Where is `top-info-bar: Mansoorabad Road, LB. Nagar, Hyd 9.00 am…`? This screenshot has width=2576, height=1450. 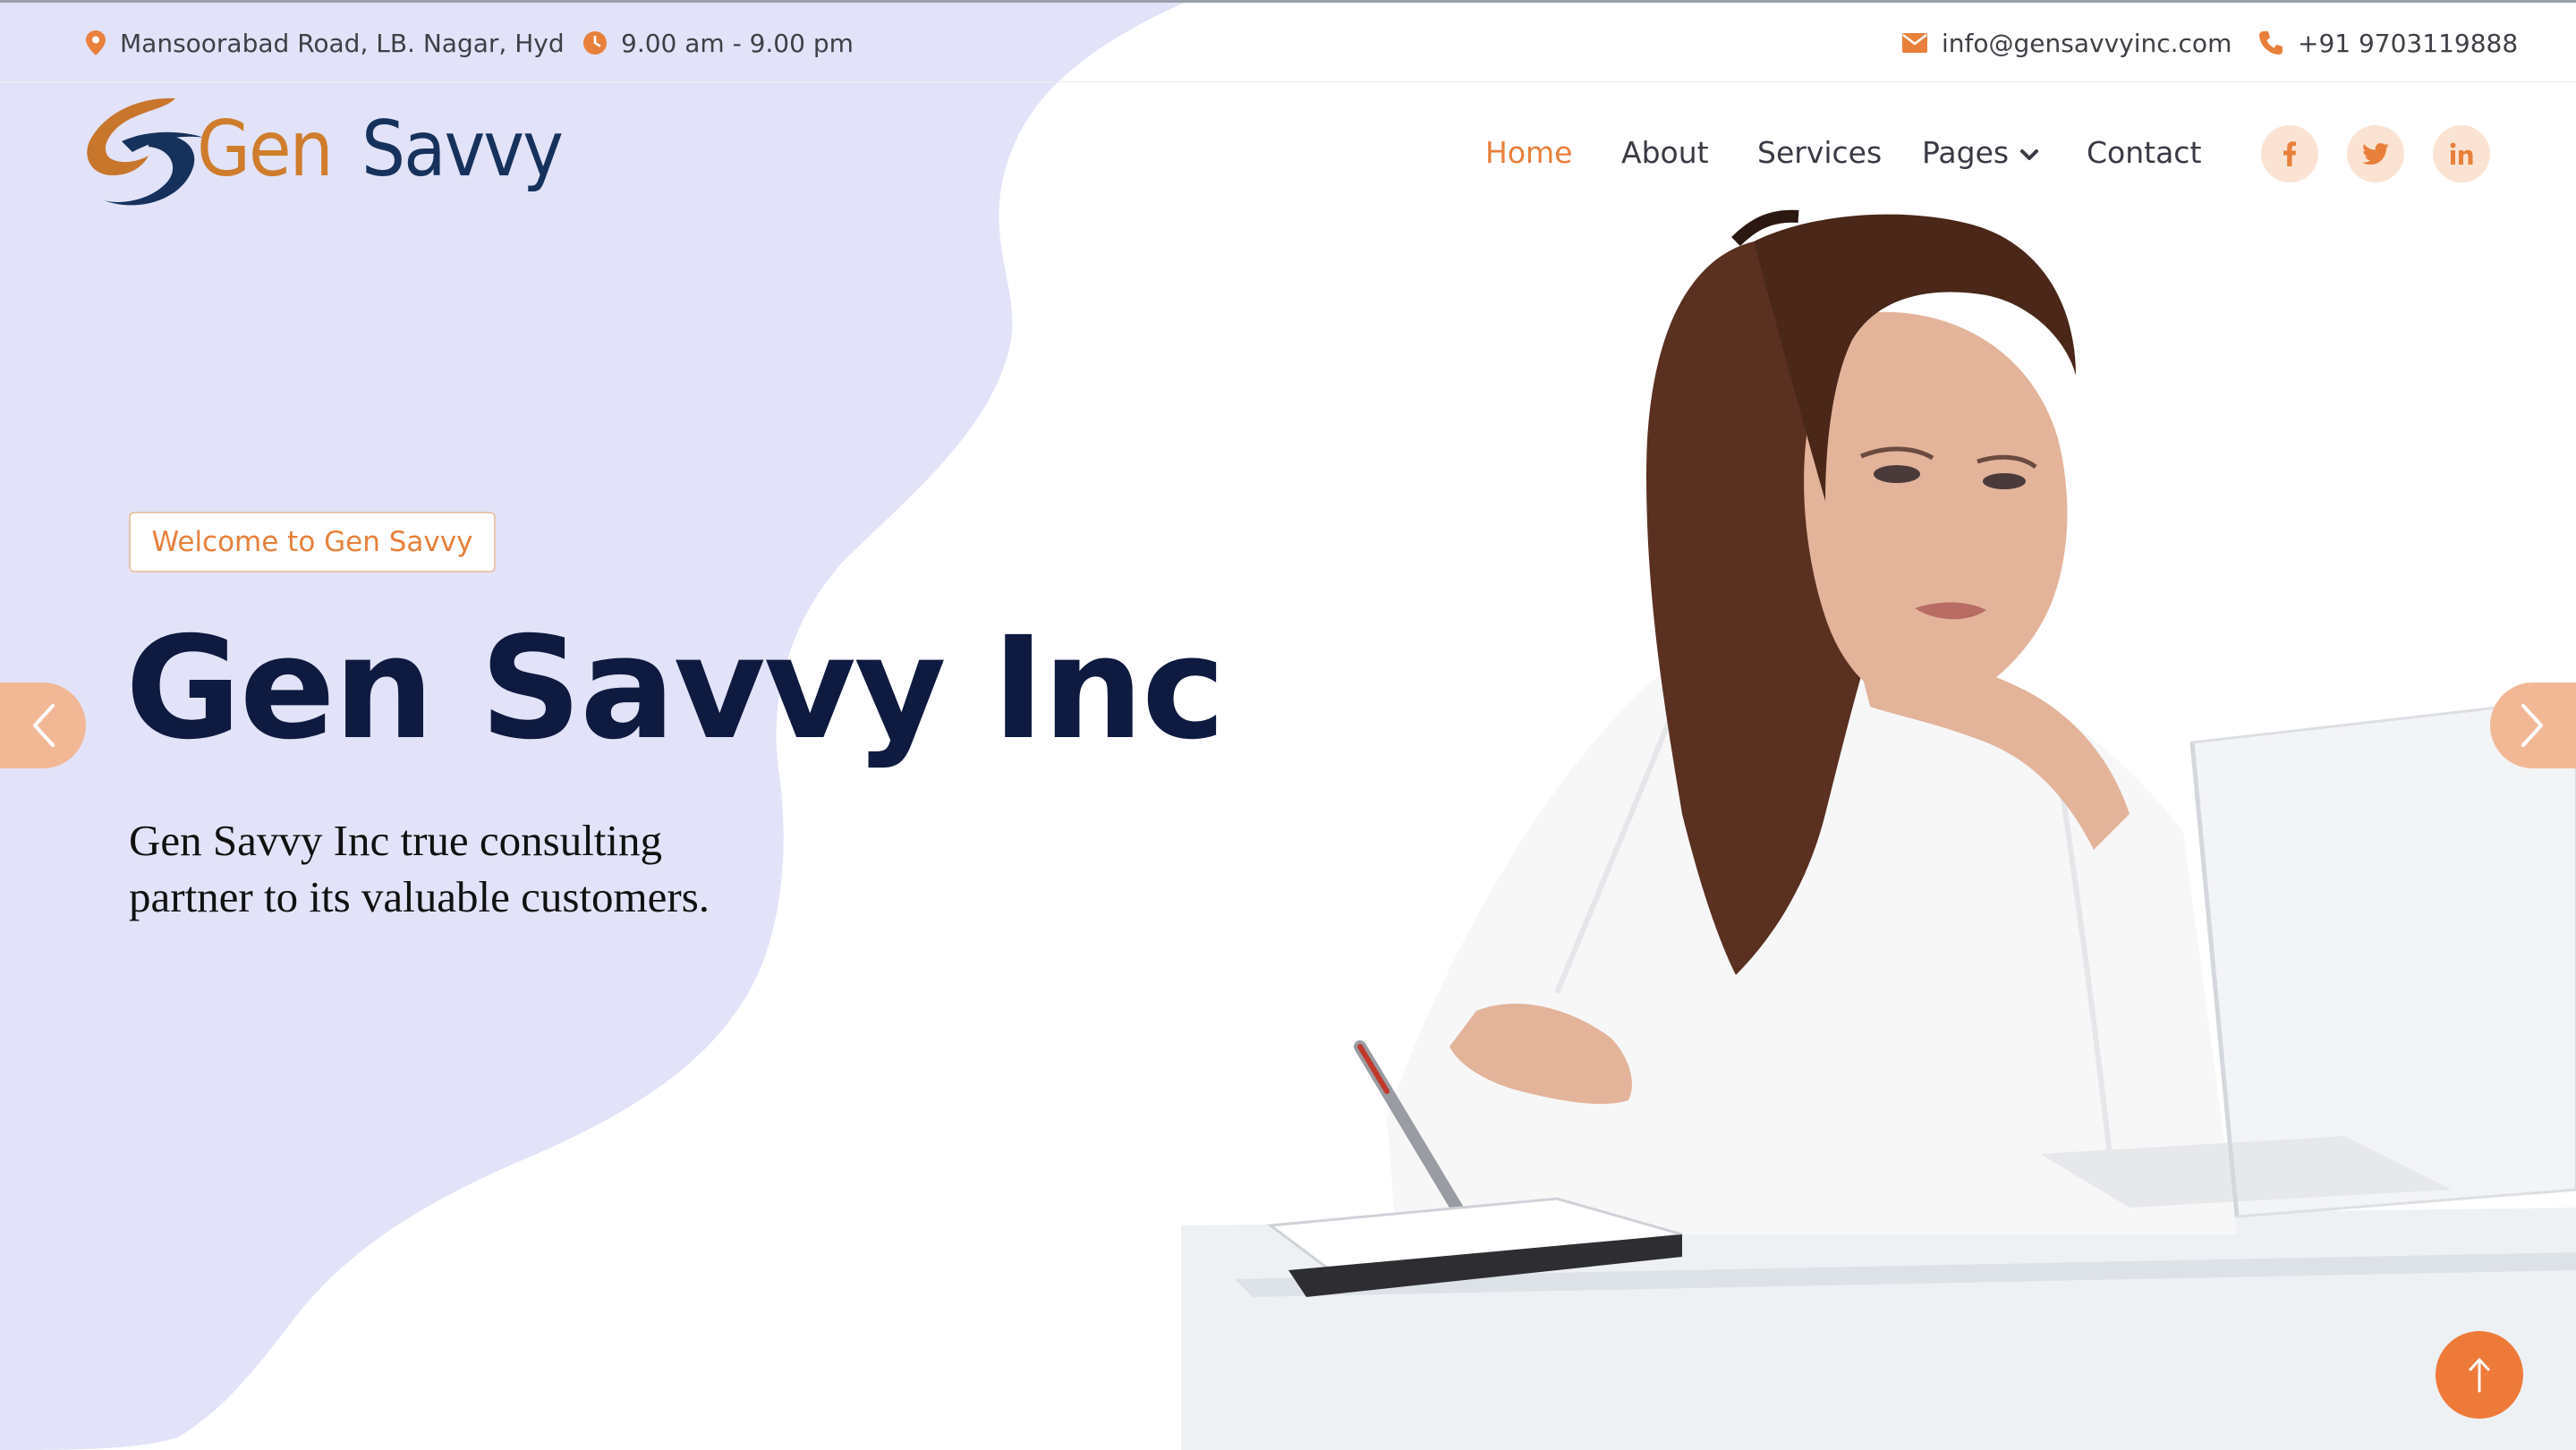 top-info-bar: Mansoorabad Road, LB. Nagar, Hyd 9.00 am… is located at coordinates (1288, 41).